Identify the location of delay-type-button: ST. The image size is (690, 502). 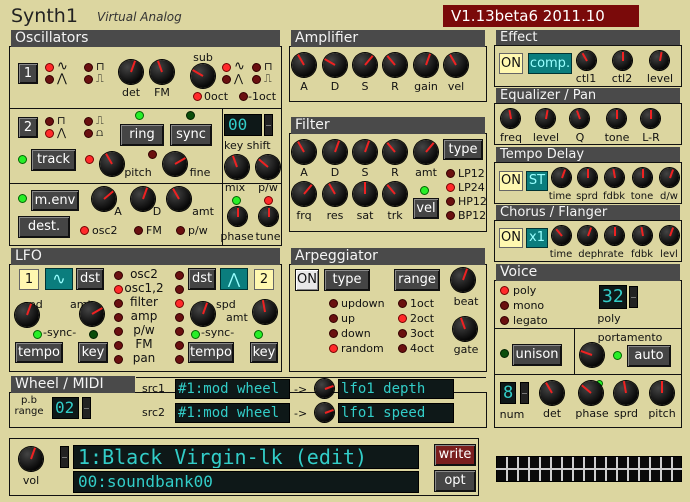
(537, 181).